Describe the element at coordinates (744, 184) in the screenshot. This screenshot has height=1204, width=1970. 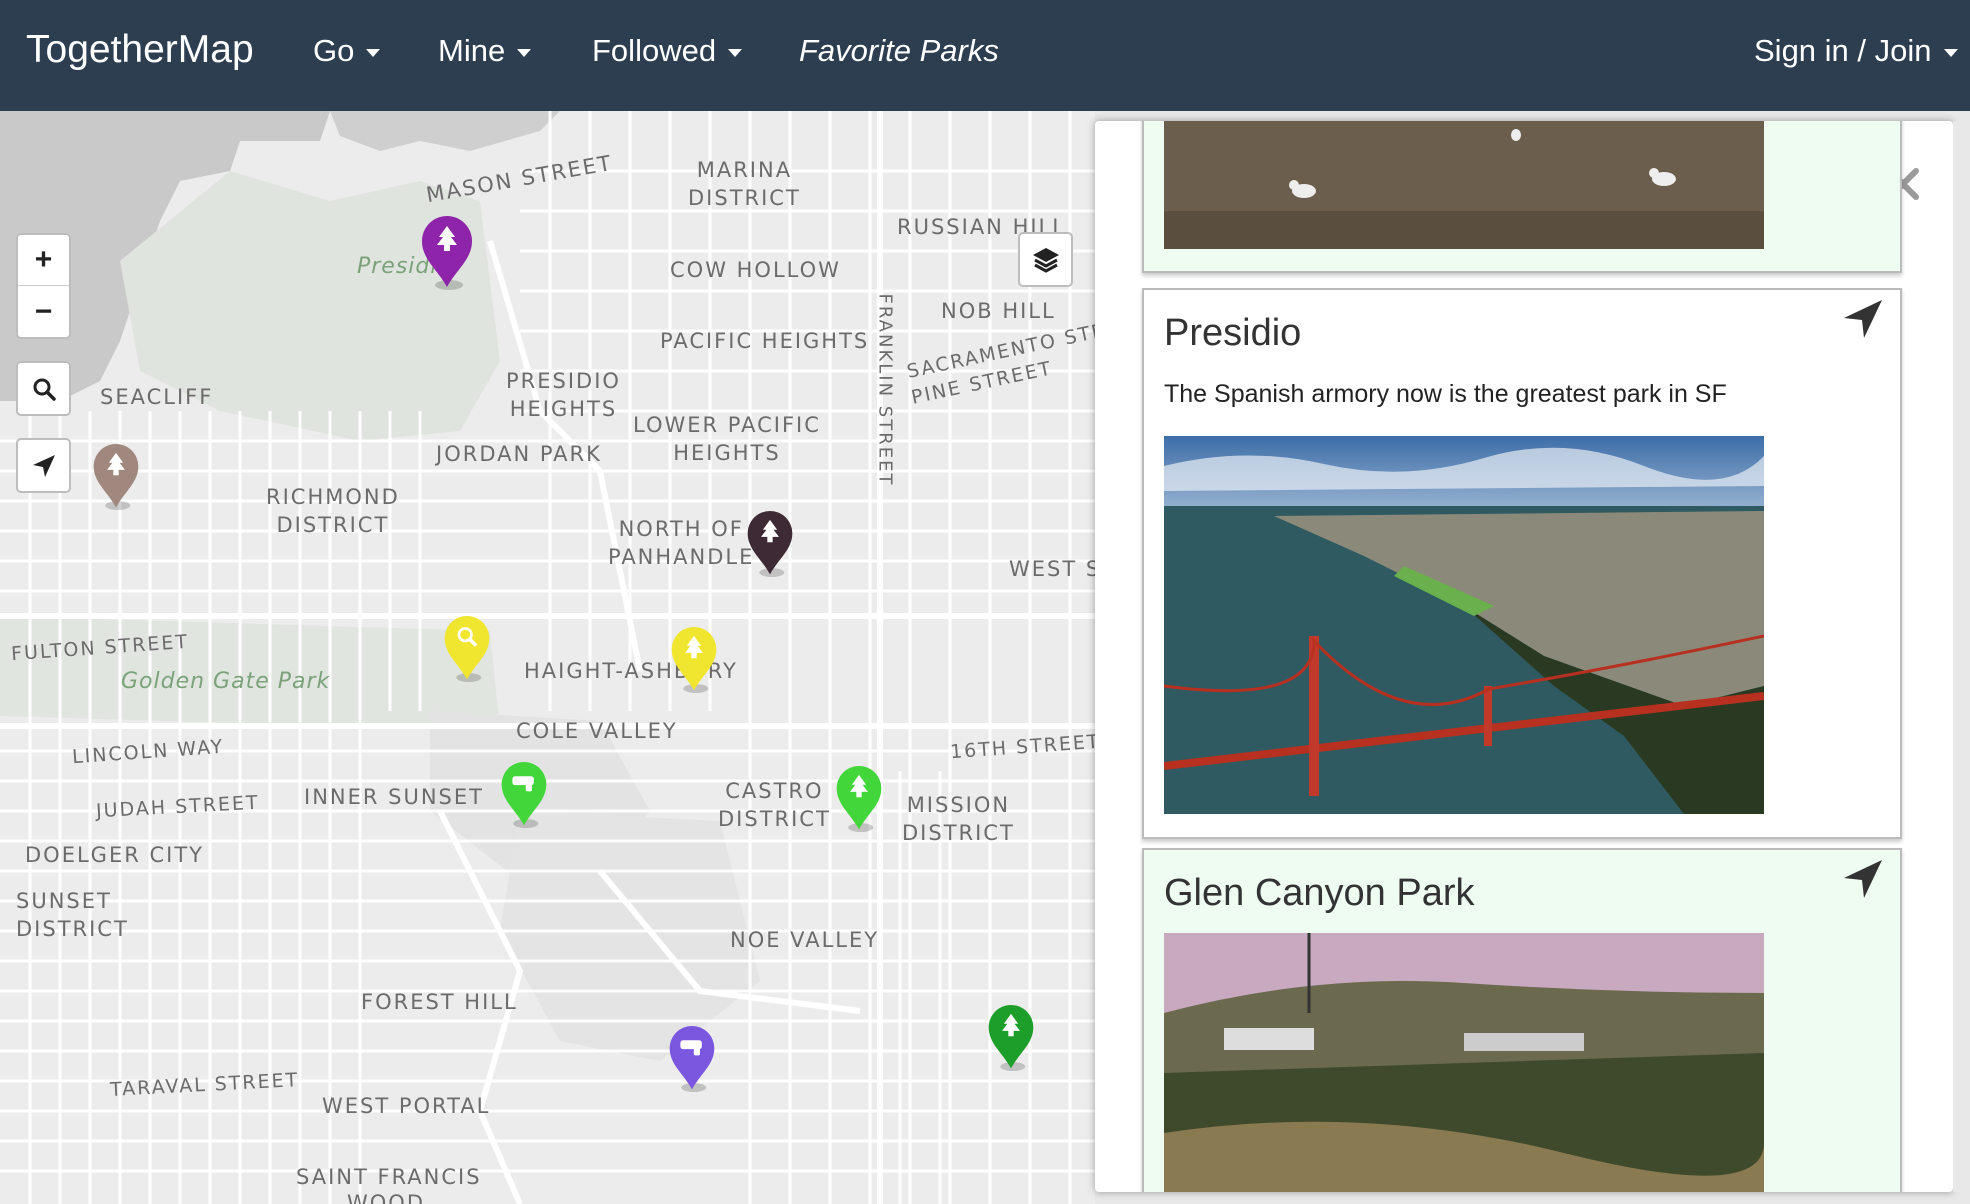
I see `map-label: MARINA DISTRICT` at that location.